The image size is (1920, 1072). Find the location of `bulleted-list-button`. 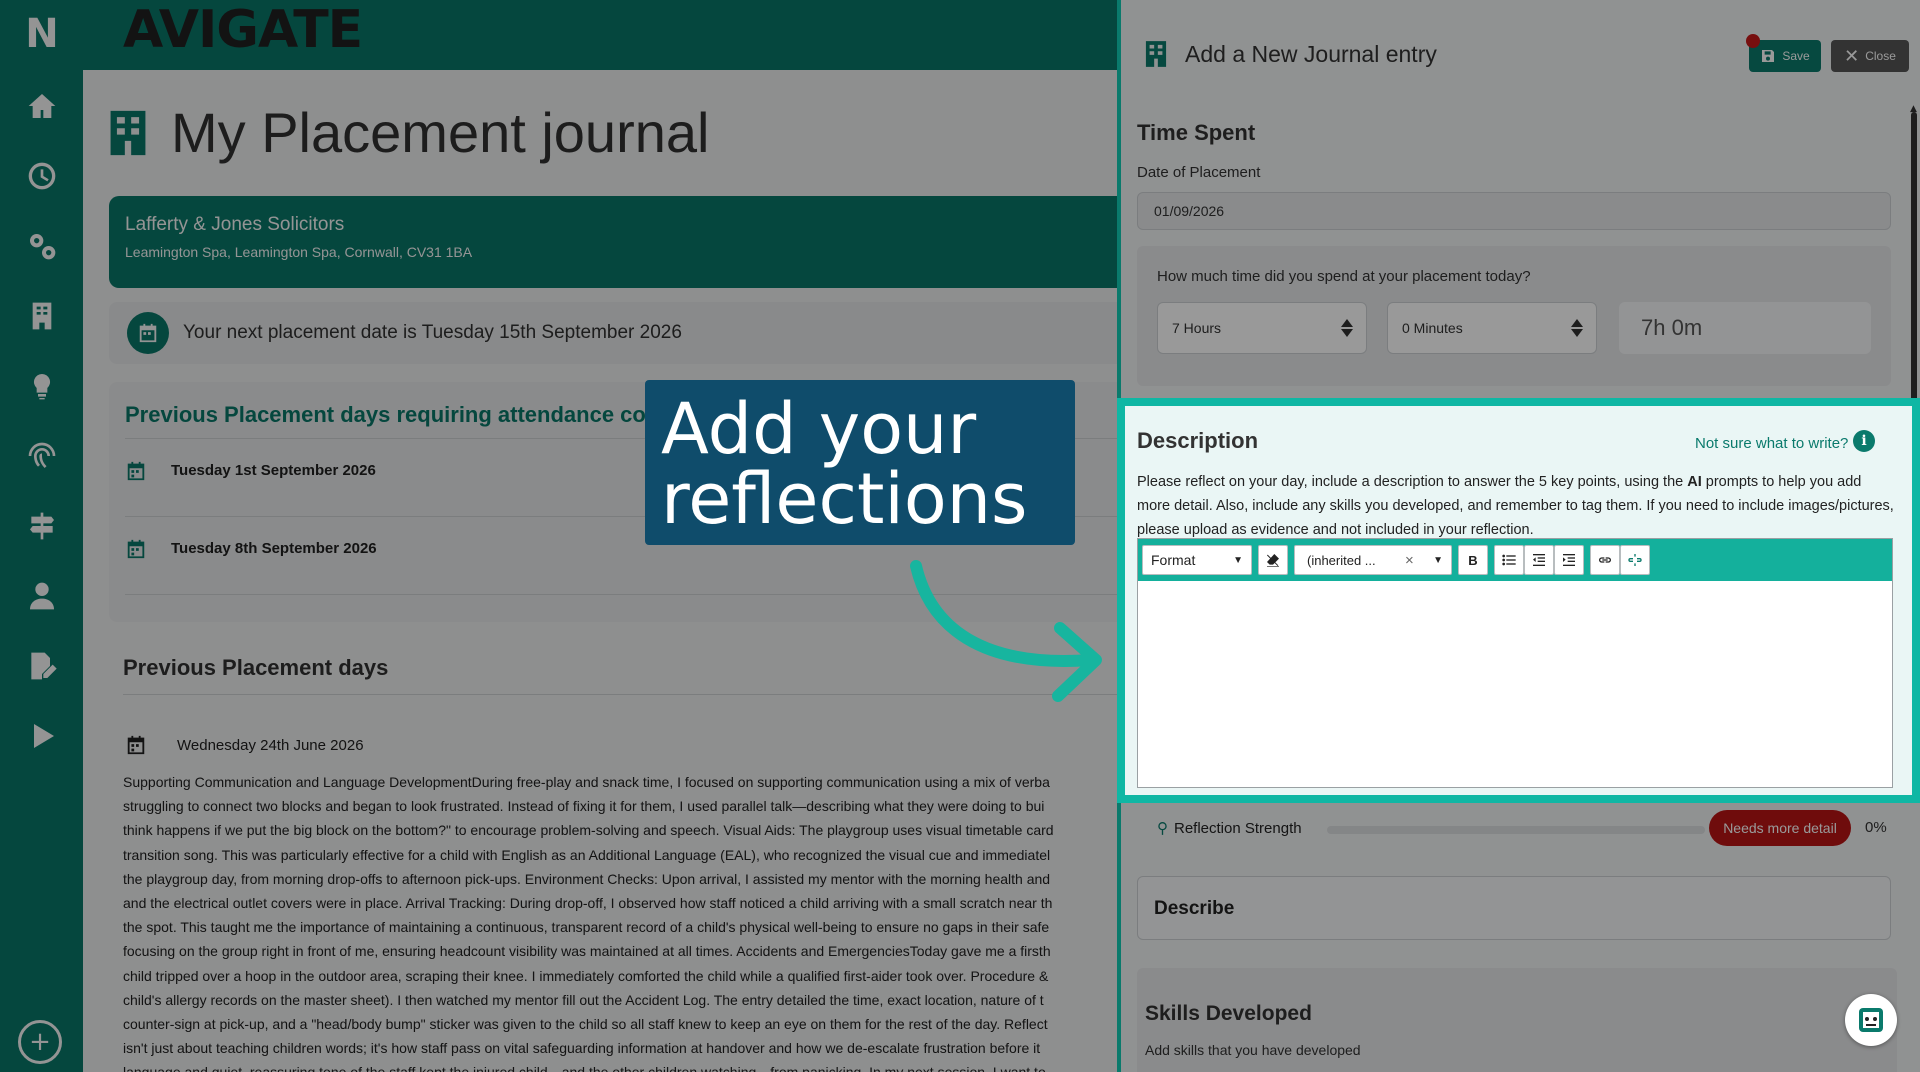

bulleted-list-button is located at coordinates (1509, 560).